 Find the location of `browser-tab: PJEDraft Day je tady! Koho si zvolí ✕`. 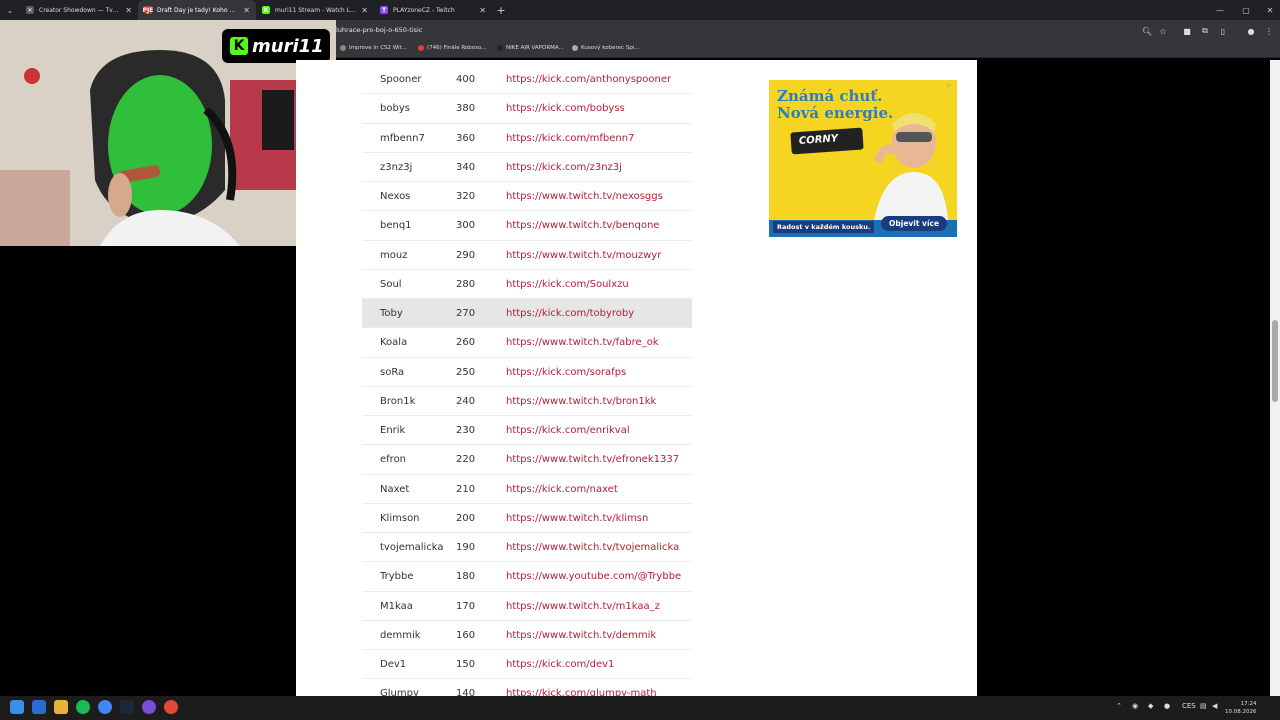

browser-tab: PJEDraft Day je tady! Koho si zvolí ✕ is located at coordinates (197, 10).